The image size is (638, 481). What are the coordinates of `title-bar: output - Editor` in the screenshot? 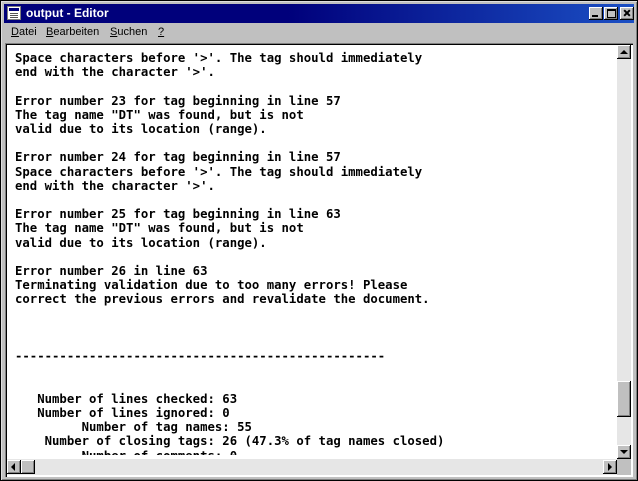 It's located at (319, 13).